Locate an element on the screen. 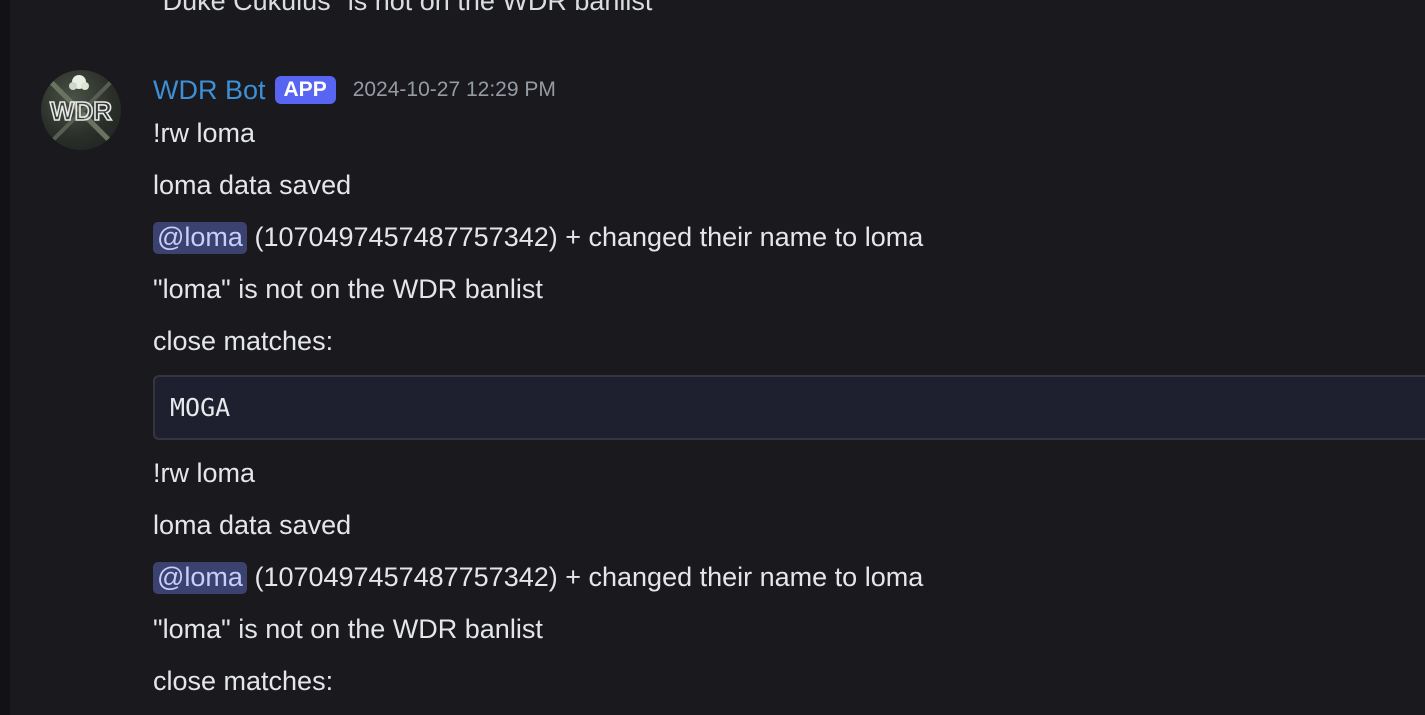 The image size is (1425, 715). message-timestamp: 2024-10-27 12:29 PM is located at coordinates (454, 90).